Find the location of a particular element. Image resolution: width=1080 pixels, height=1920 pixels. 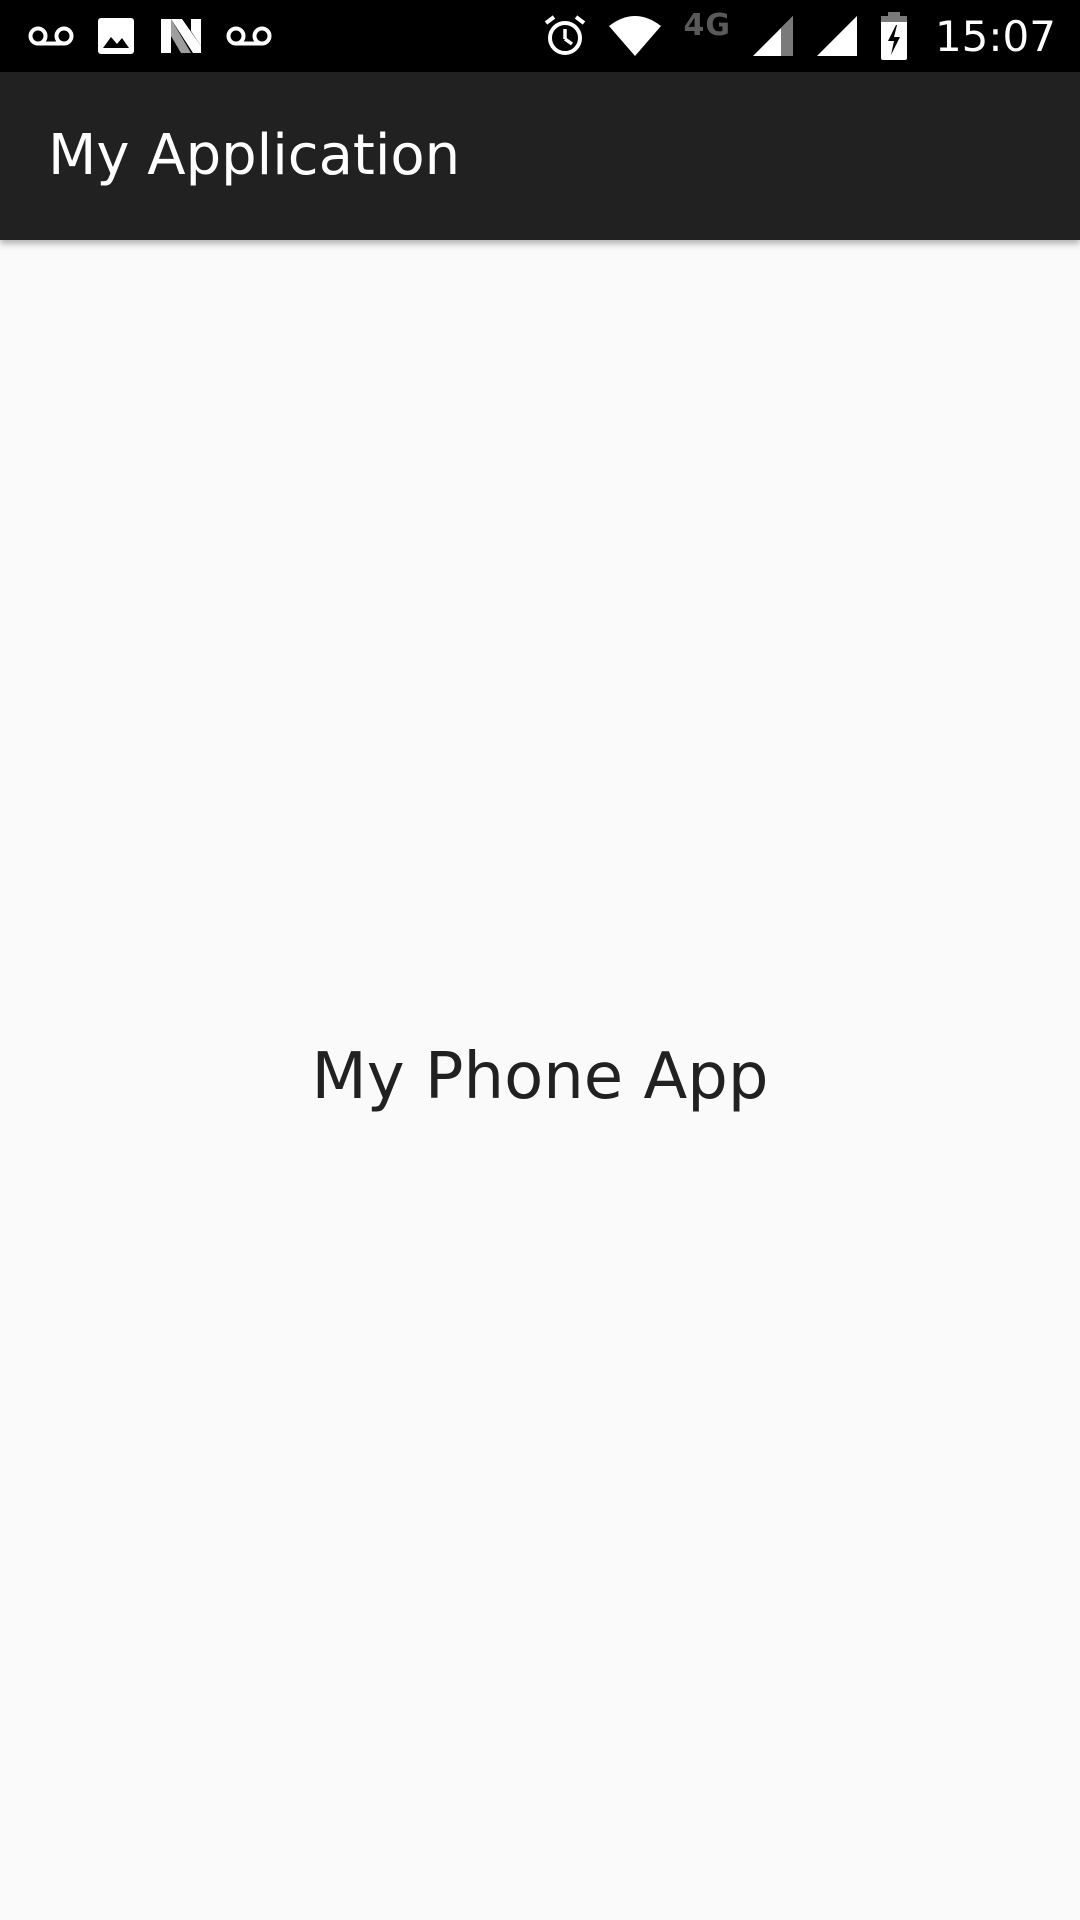

status-bar-clock: 15:07 is located at coordinates (995, 36).